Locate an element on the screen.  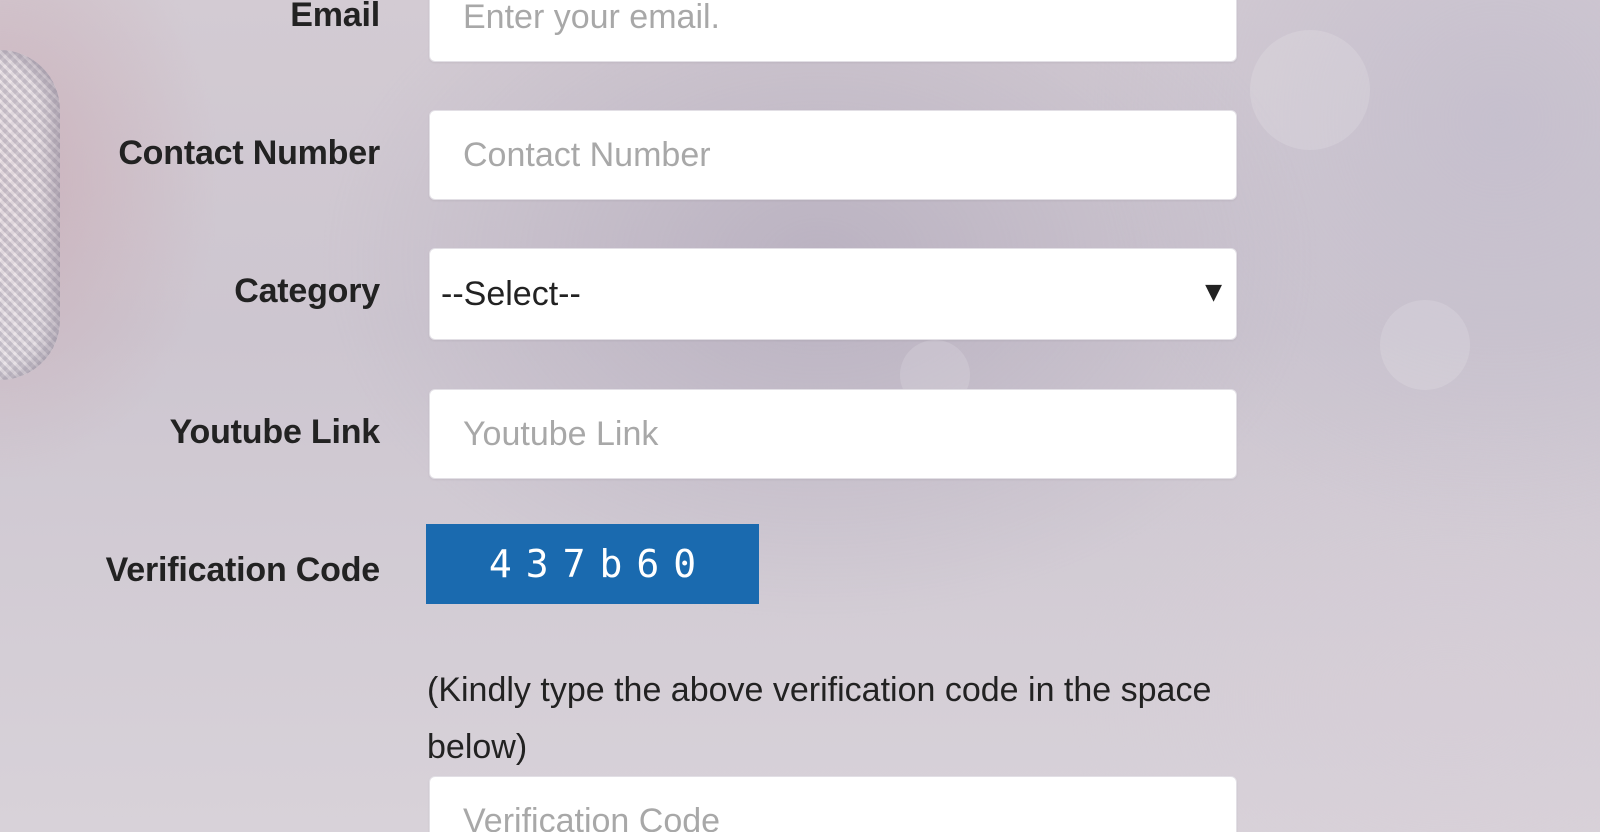
category-select: --Select-- ▼ is located at coordinates (833, 294).